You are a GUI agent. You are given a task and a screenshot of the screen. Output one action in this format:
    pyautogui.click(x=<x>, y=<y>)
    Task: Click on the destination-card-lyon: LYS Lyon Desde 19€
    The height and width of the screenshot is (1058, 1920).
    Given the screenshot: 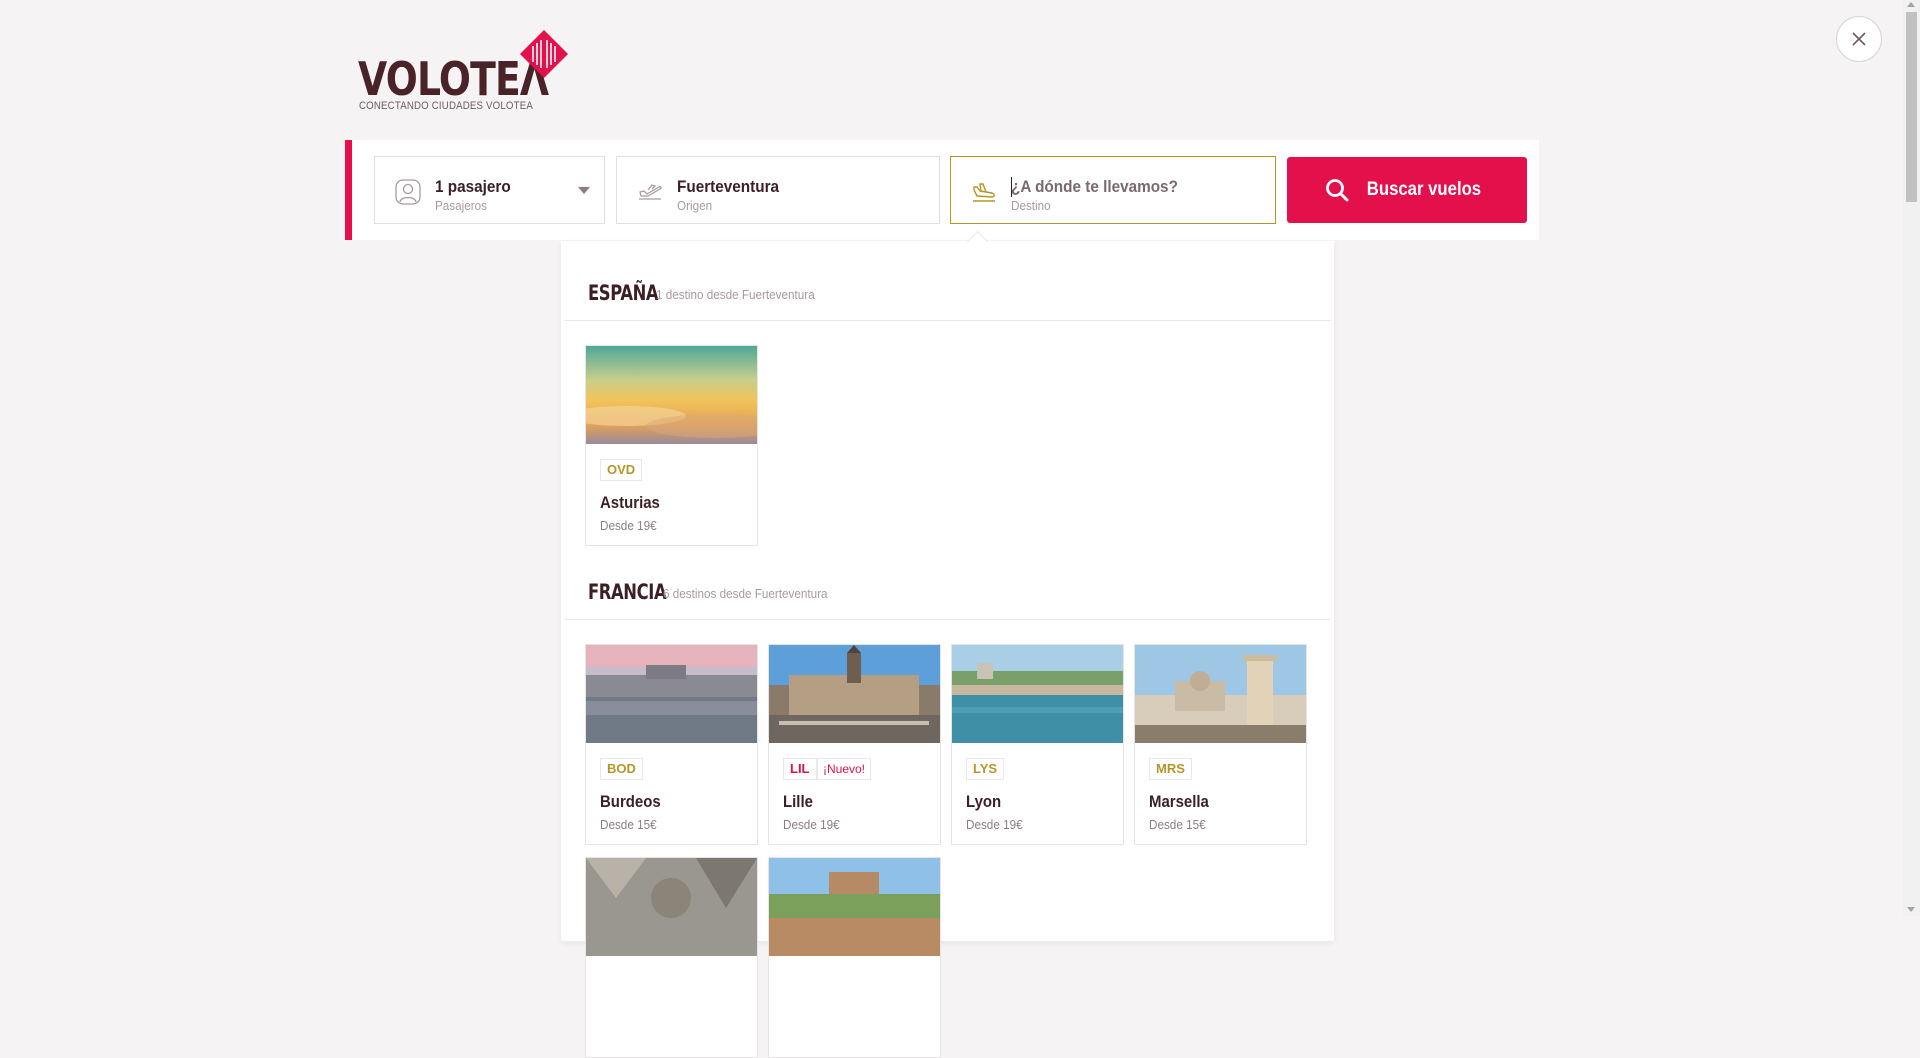 What is the action you would take?
    pyautogui.click(x=1037, y=744)
    